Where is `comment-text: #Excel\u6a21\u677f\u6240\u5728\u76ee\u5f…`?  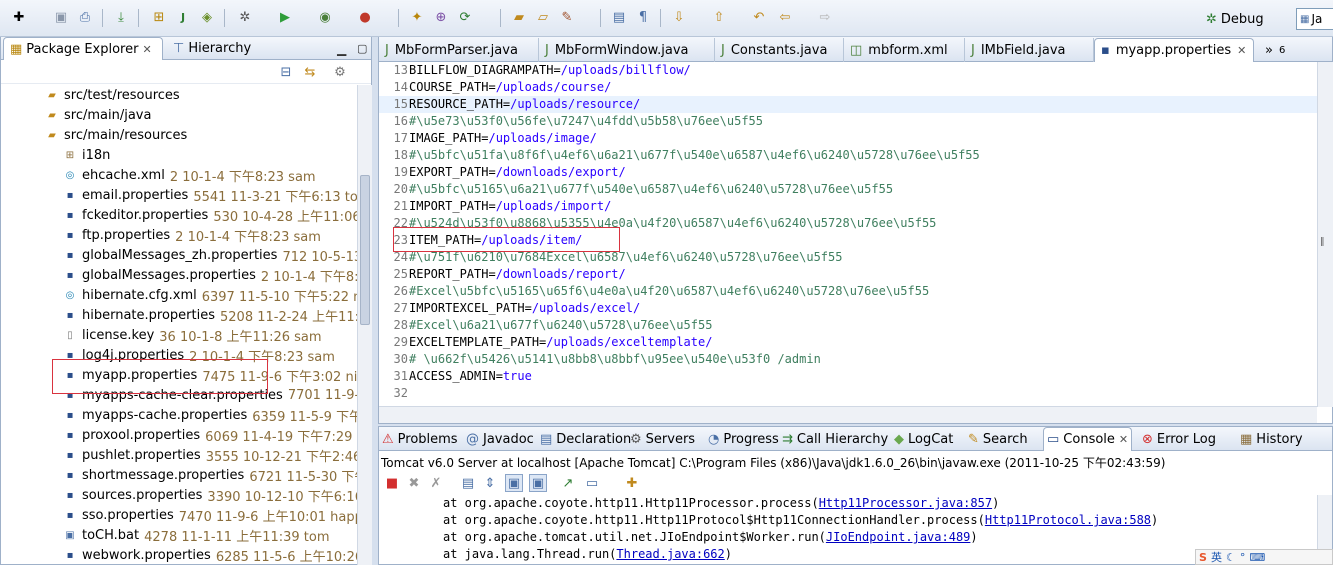
comment-text: #Excel\u6a21\u677f\u6240\u5728\u76ee\u5f… is located at coordinates (561, 325).